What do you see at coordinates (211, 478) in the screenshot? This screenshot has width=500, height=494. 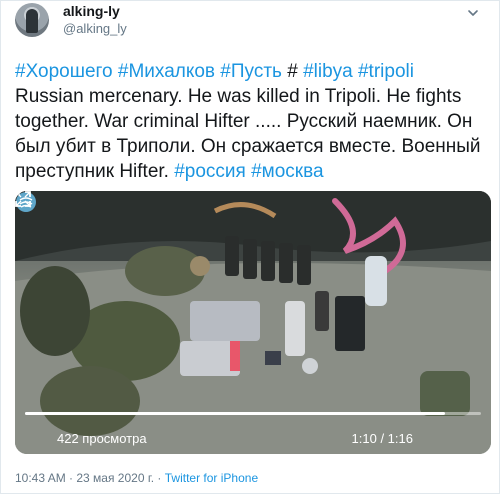 I see `source-link: Twitter for iPhone` at bounding box center [211, 478].